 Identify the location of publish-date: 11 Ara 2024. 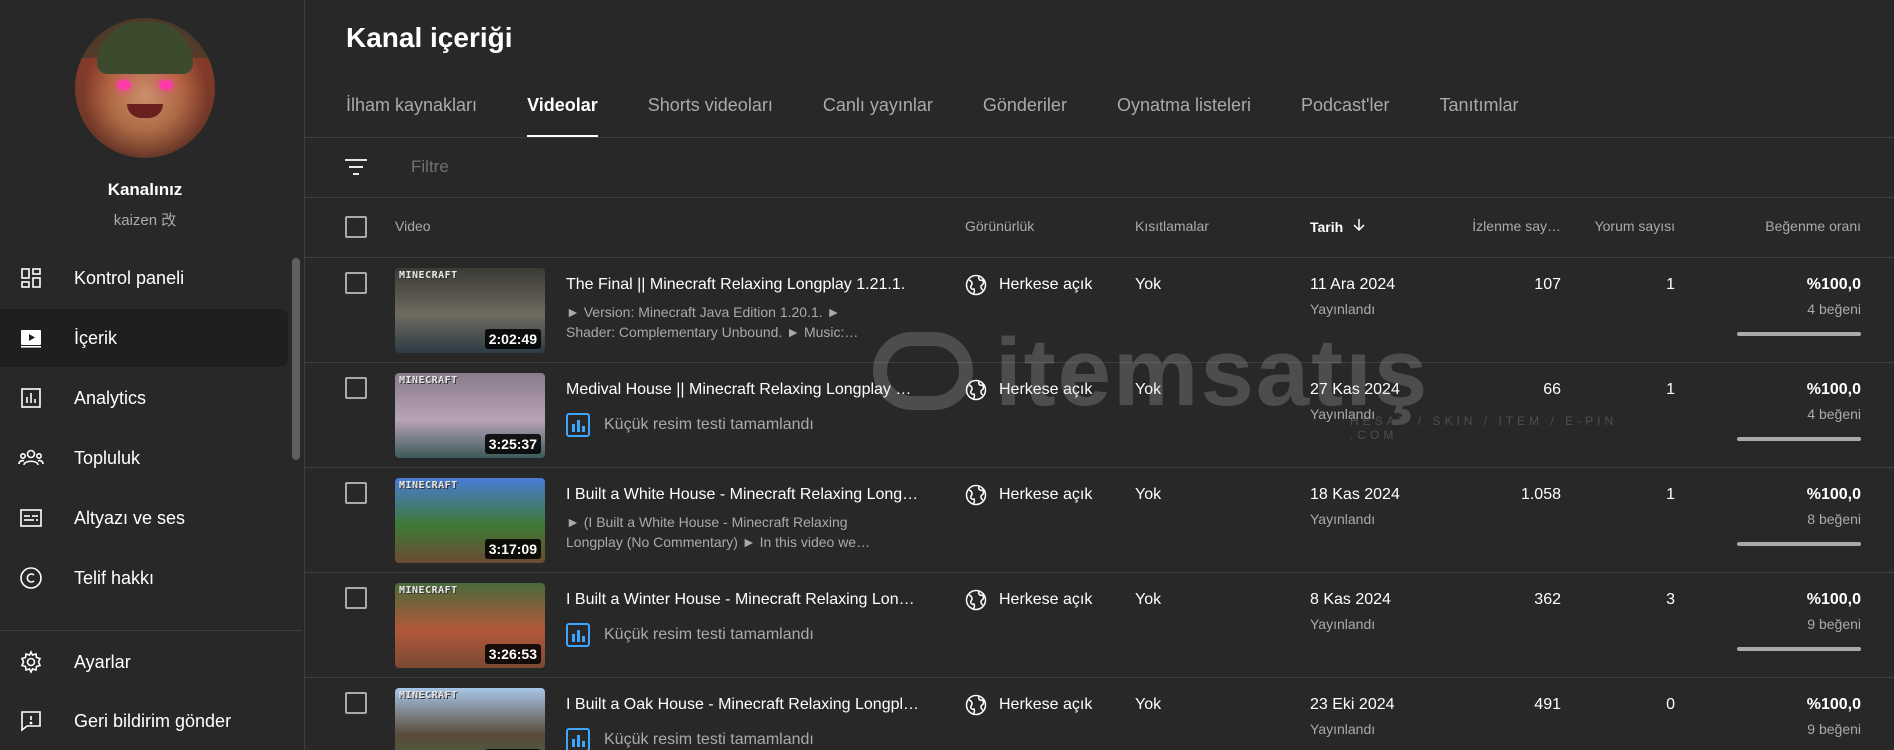
(1353, 284).